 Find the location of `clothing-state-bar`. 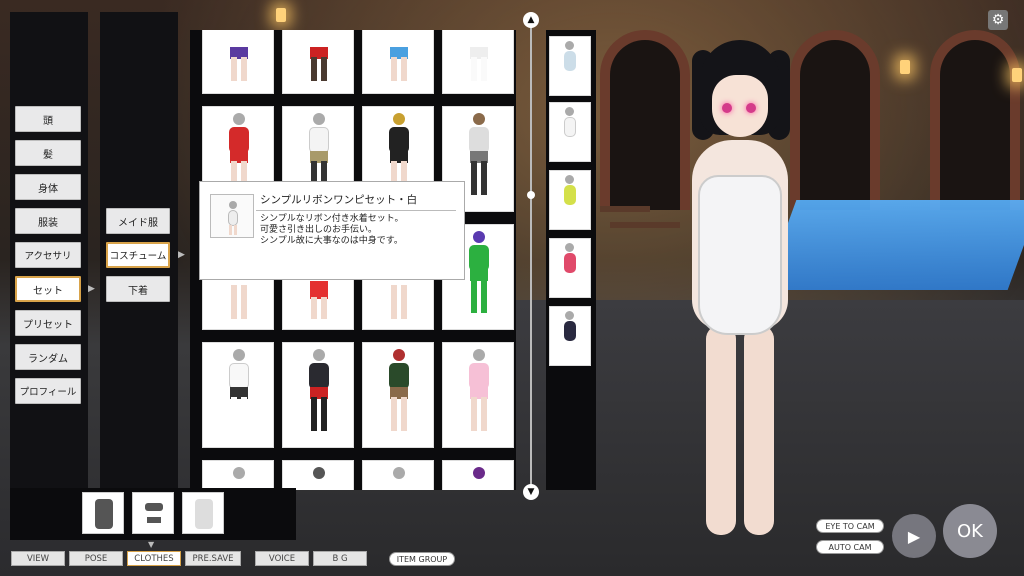

clothing-state-bar is located at coordinates (153, 514).